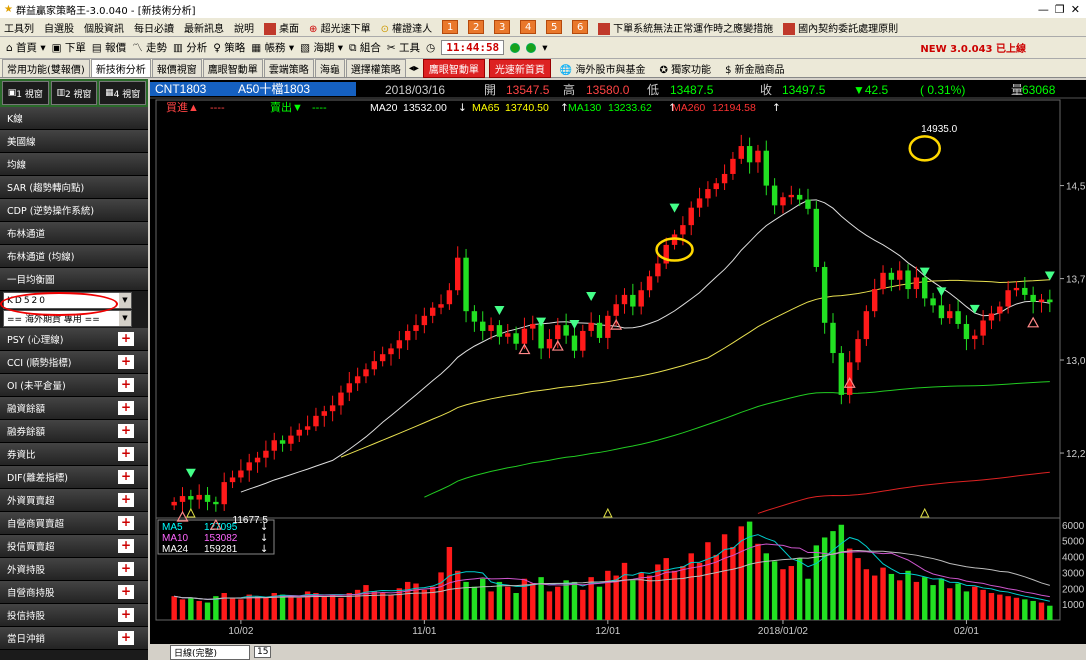  I want to click on tools-button: ✂ 工具, so click(403, 47).